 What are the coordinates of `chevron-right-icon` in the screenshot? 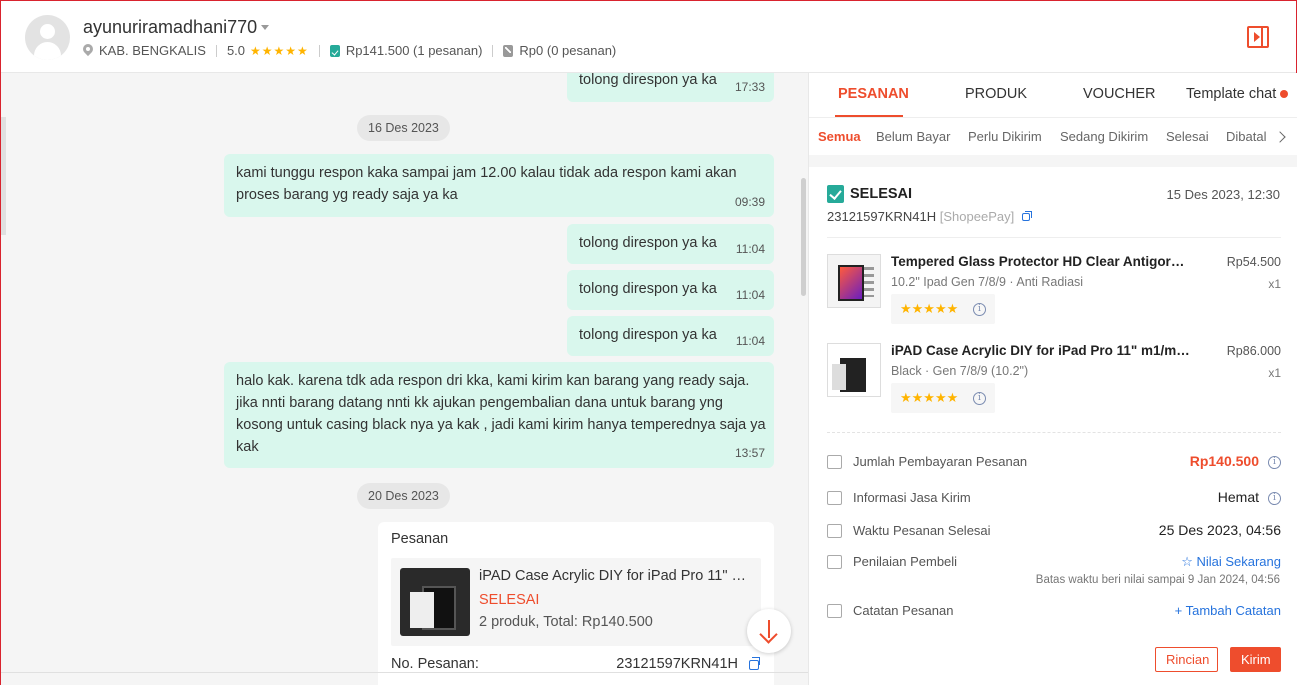 It's located at (1282, 137).